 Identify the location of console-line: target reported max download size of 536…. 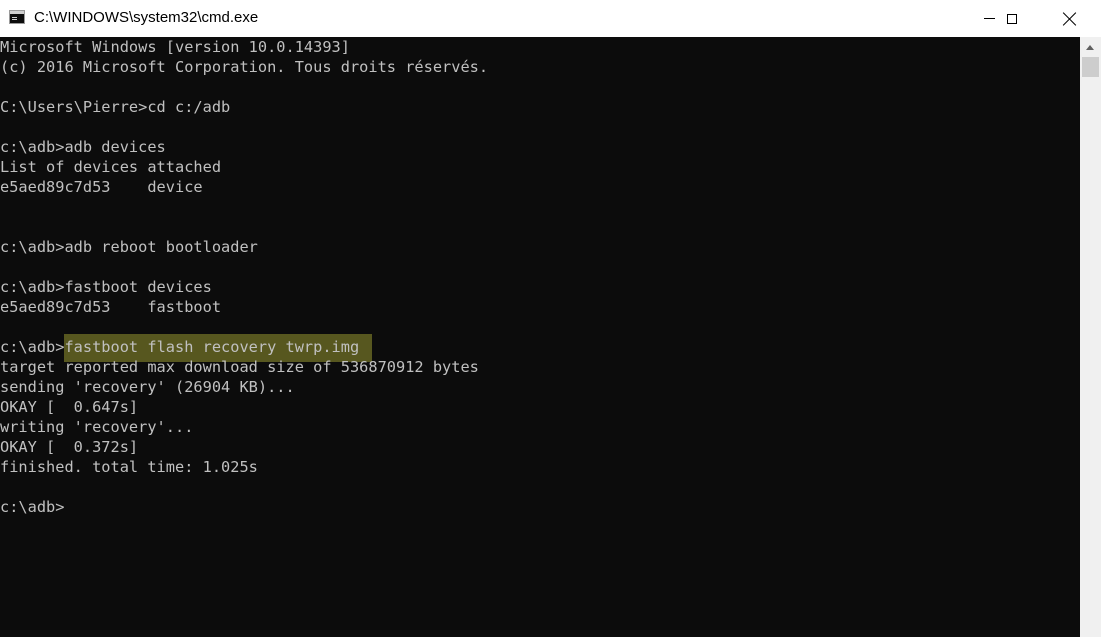
(239, 367).